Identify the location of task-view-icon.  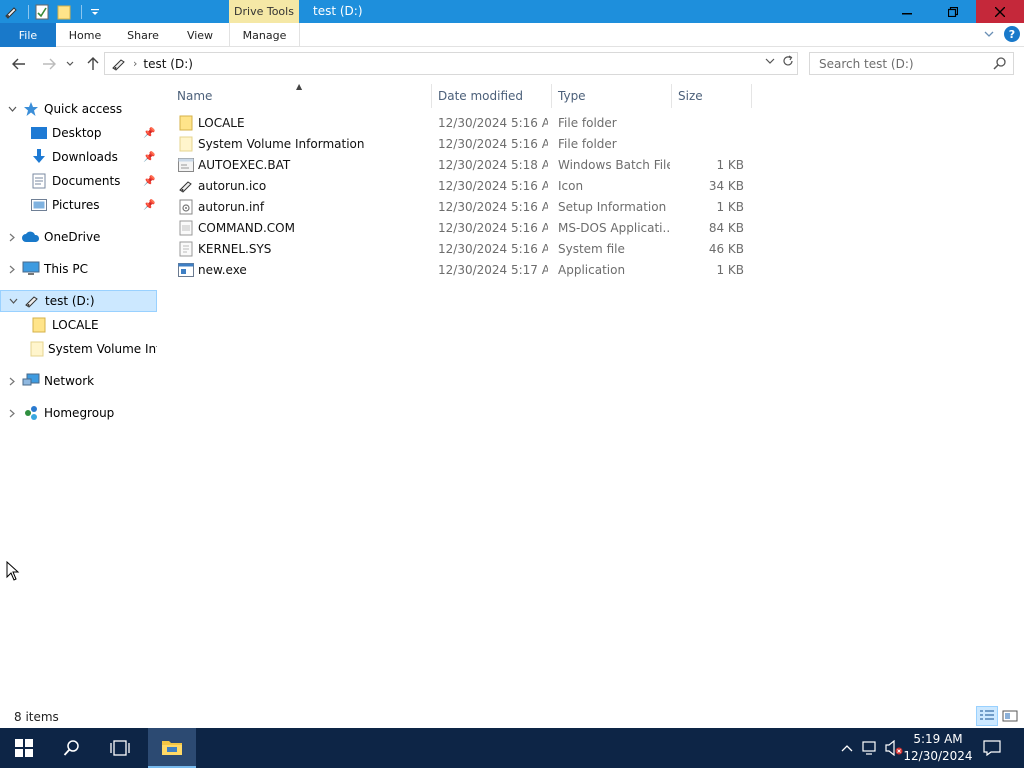
(120, 748).